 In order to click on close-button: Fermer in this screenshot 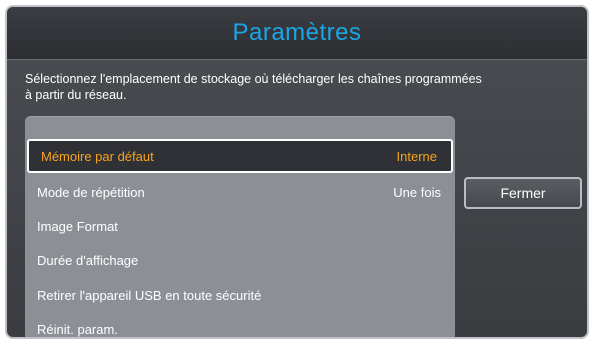, I will do `click(523, 193)`.